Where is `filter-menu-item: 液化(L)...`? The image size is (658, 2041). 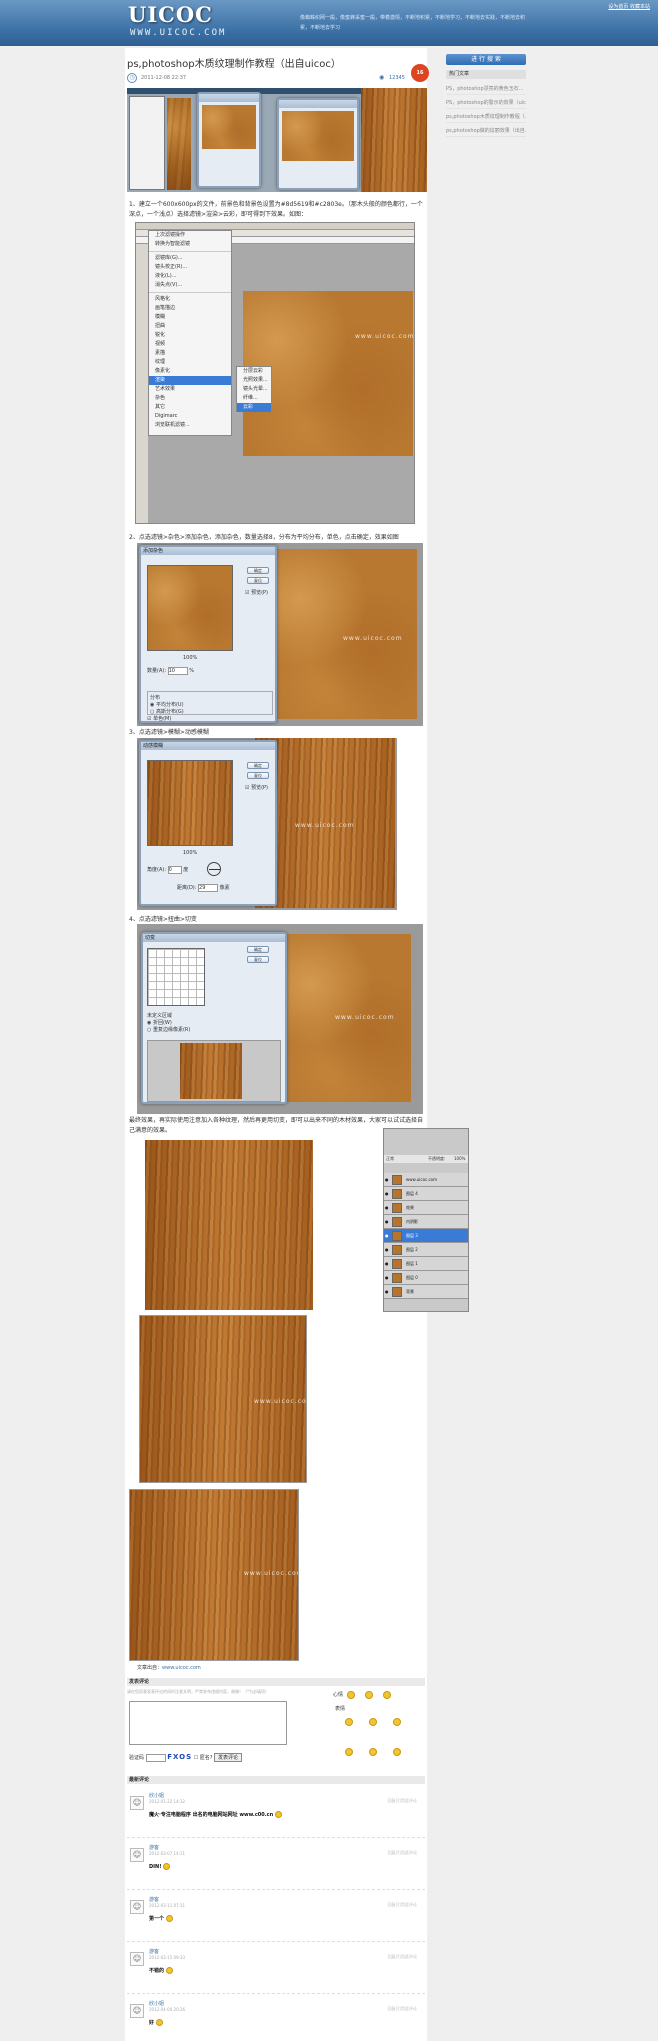
filter-menu-item: 液化(L)... is located at coordinates (190, 276).